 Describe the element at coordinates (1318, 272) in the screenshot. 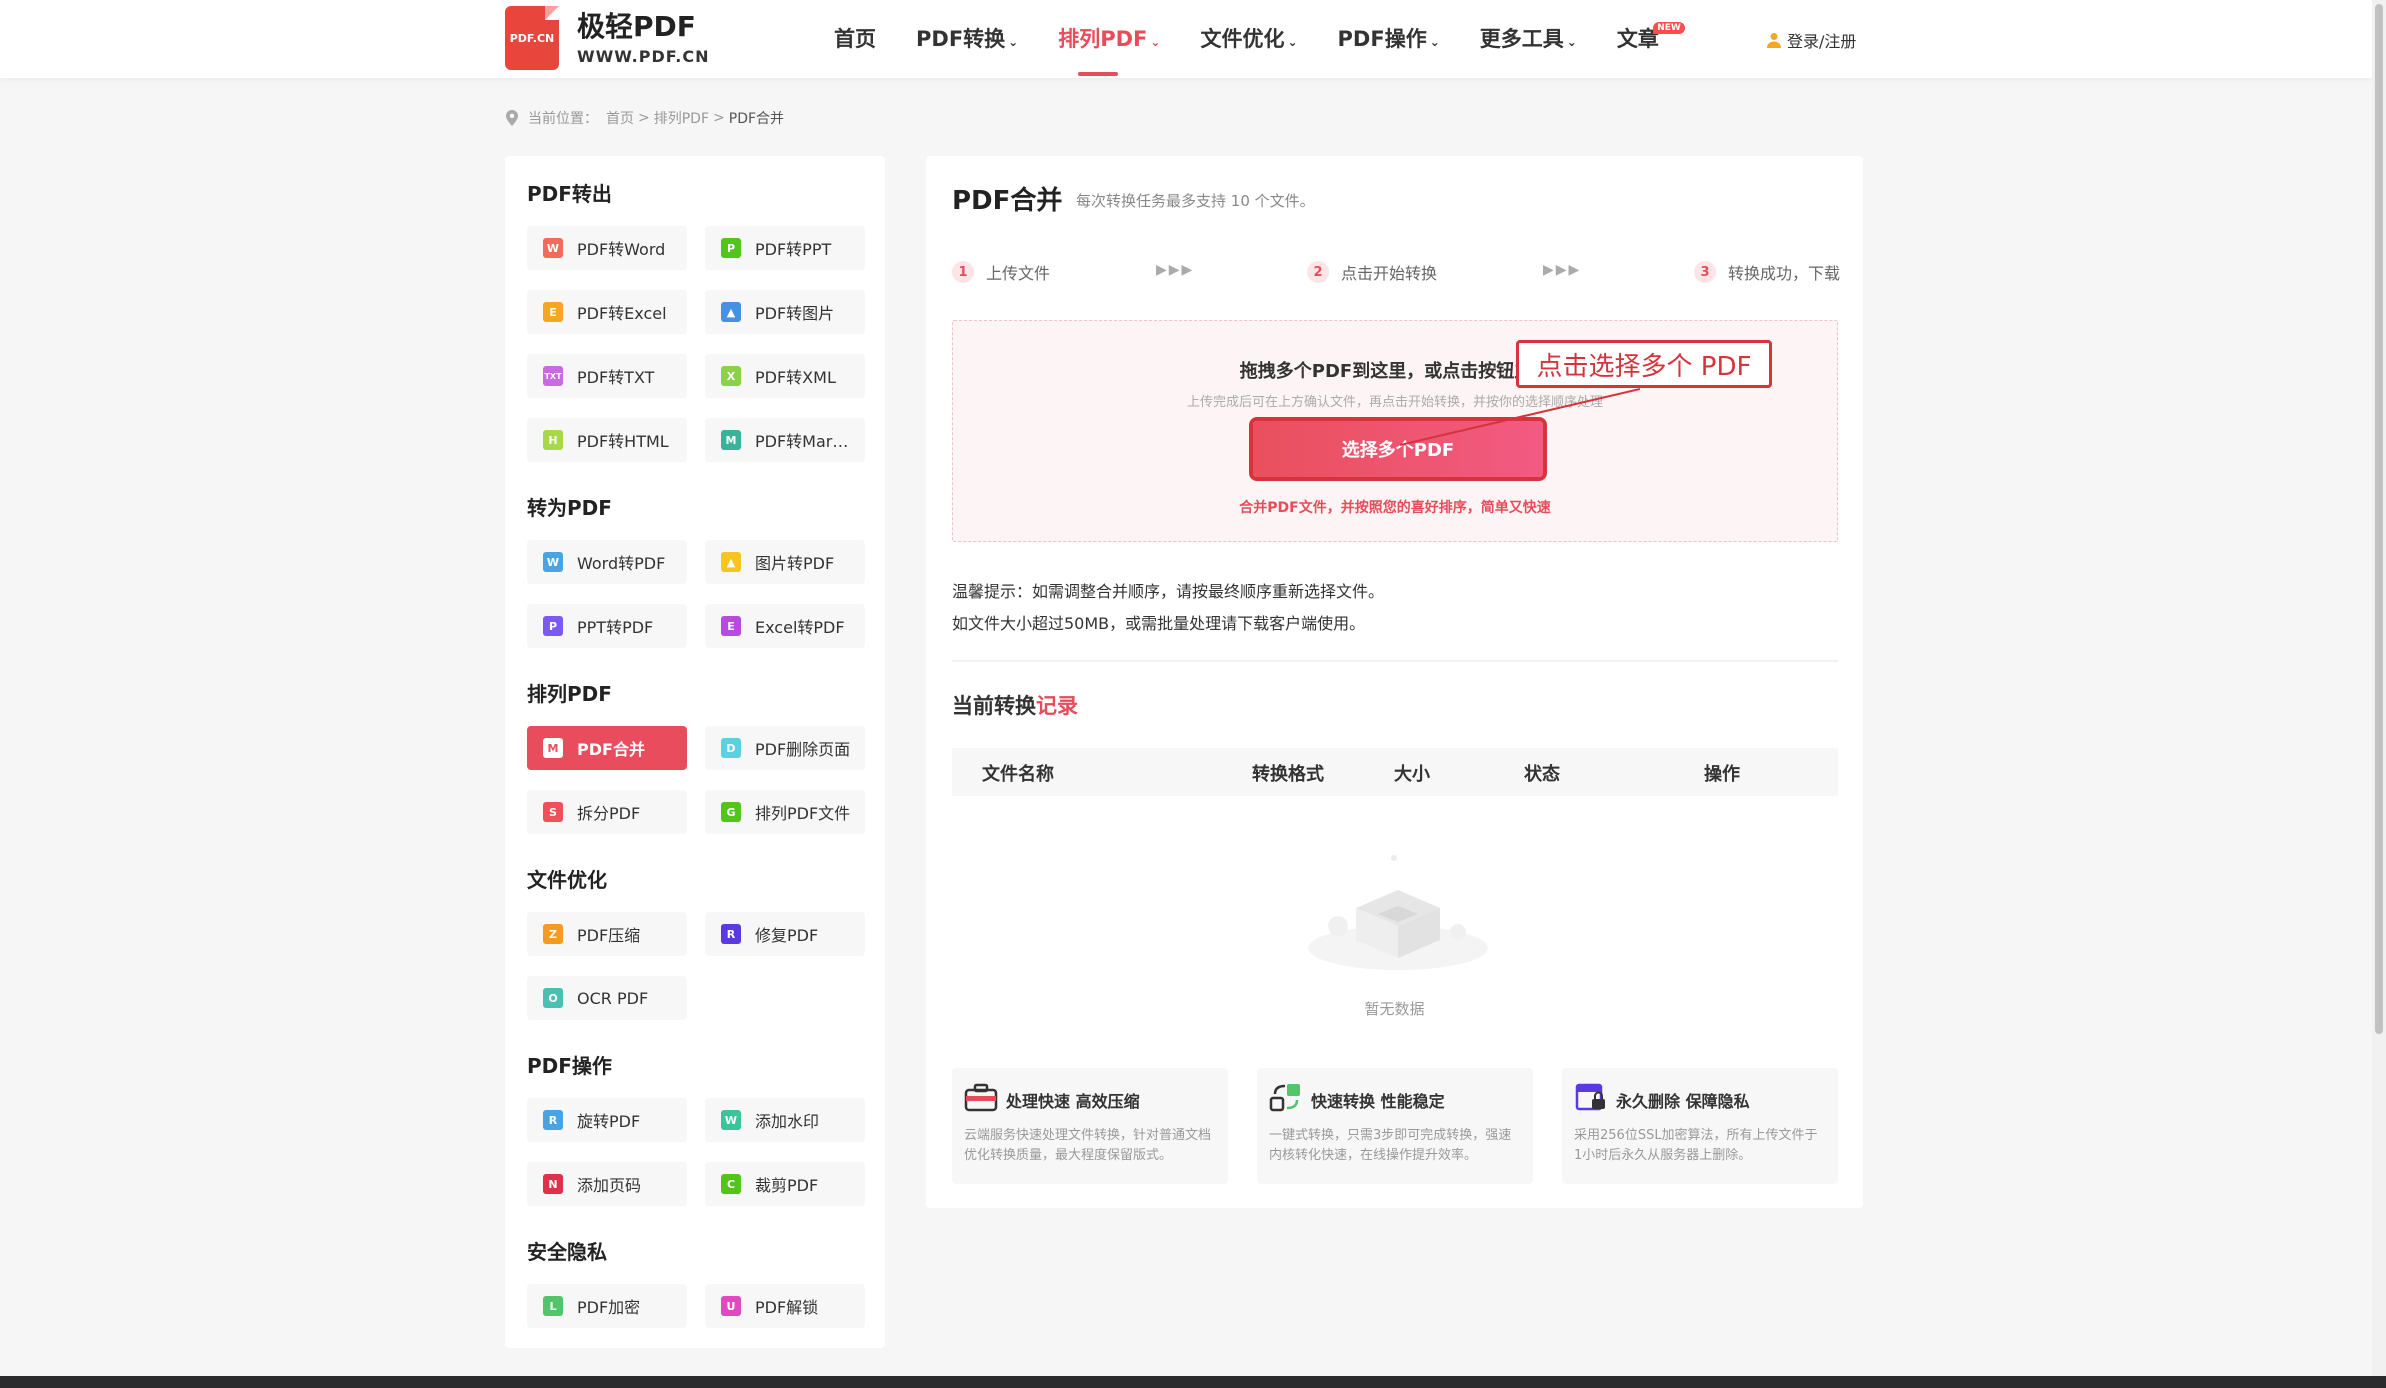

I see `step-number: 2` at that location.